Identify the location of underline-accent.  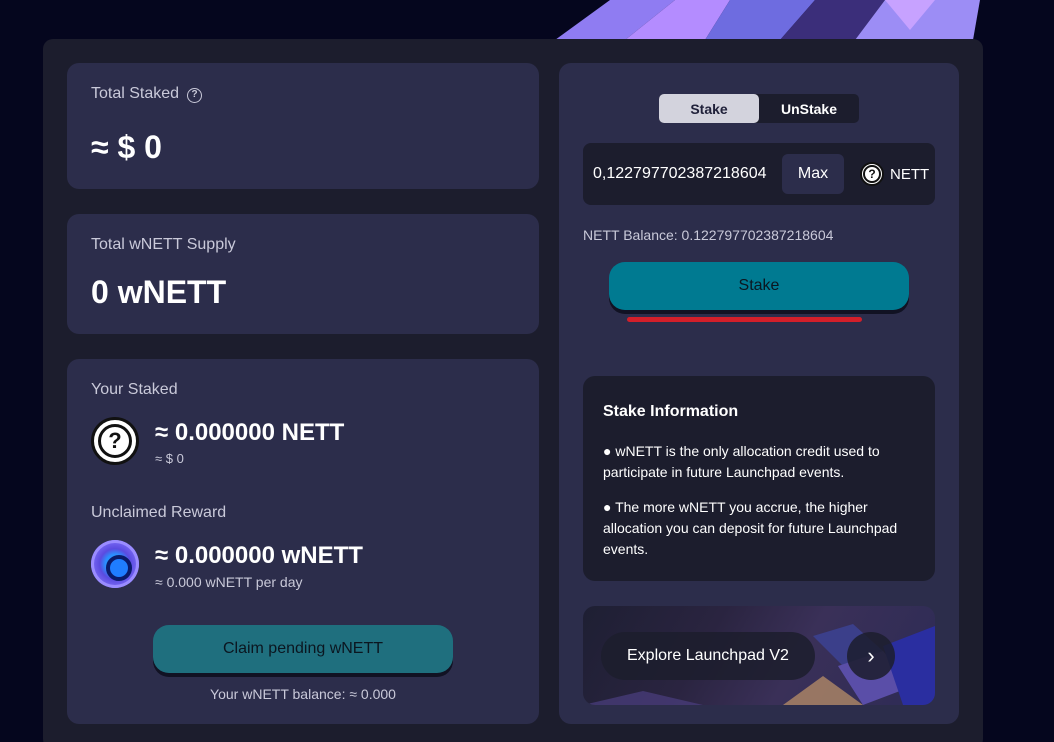
(744, 319).